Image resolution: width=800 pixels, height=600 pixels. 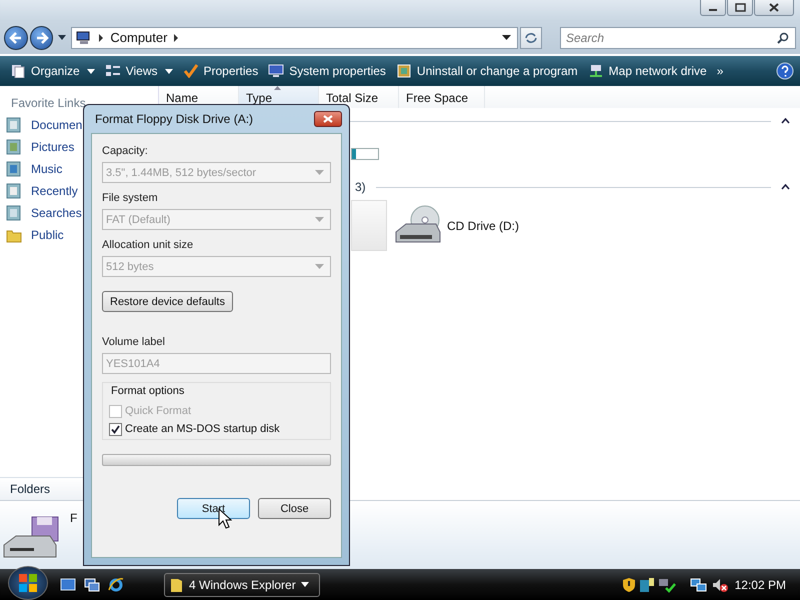 What do you see at coordinates (365, 154) in the screenshot?
I see `drive-usage-bar` at bounding box center [365, 154].